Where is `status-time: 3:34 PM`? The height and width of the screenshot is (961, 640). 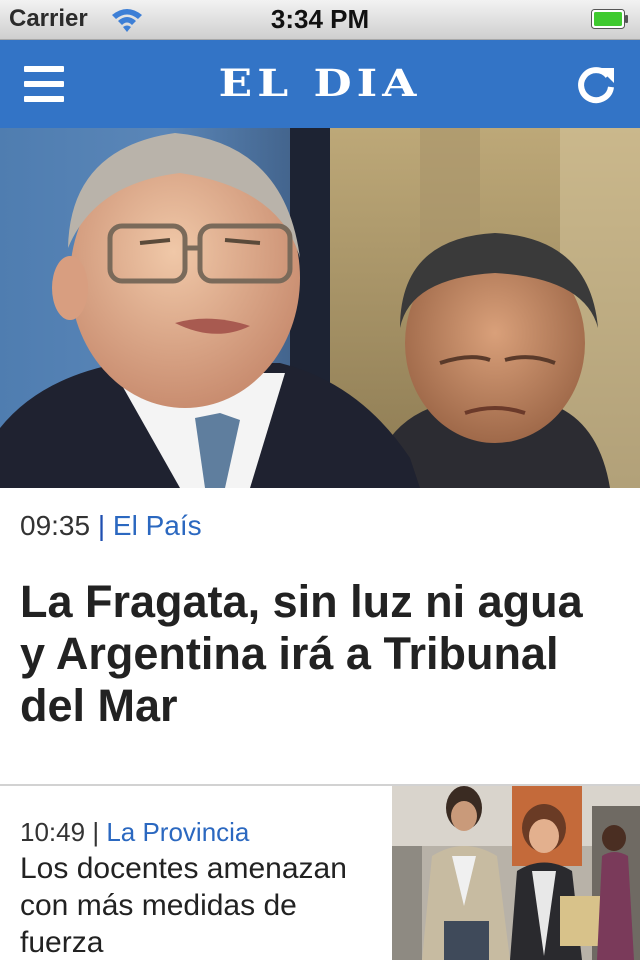
status-time: 3:34 PM is located at coordinates (320, 19).